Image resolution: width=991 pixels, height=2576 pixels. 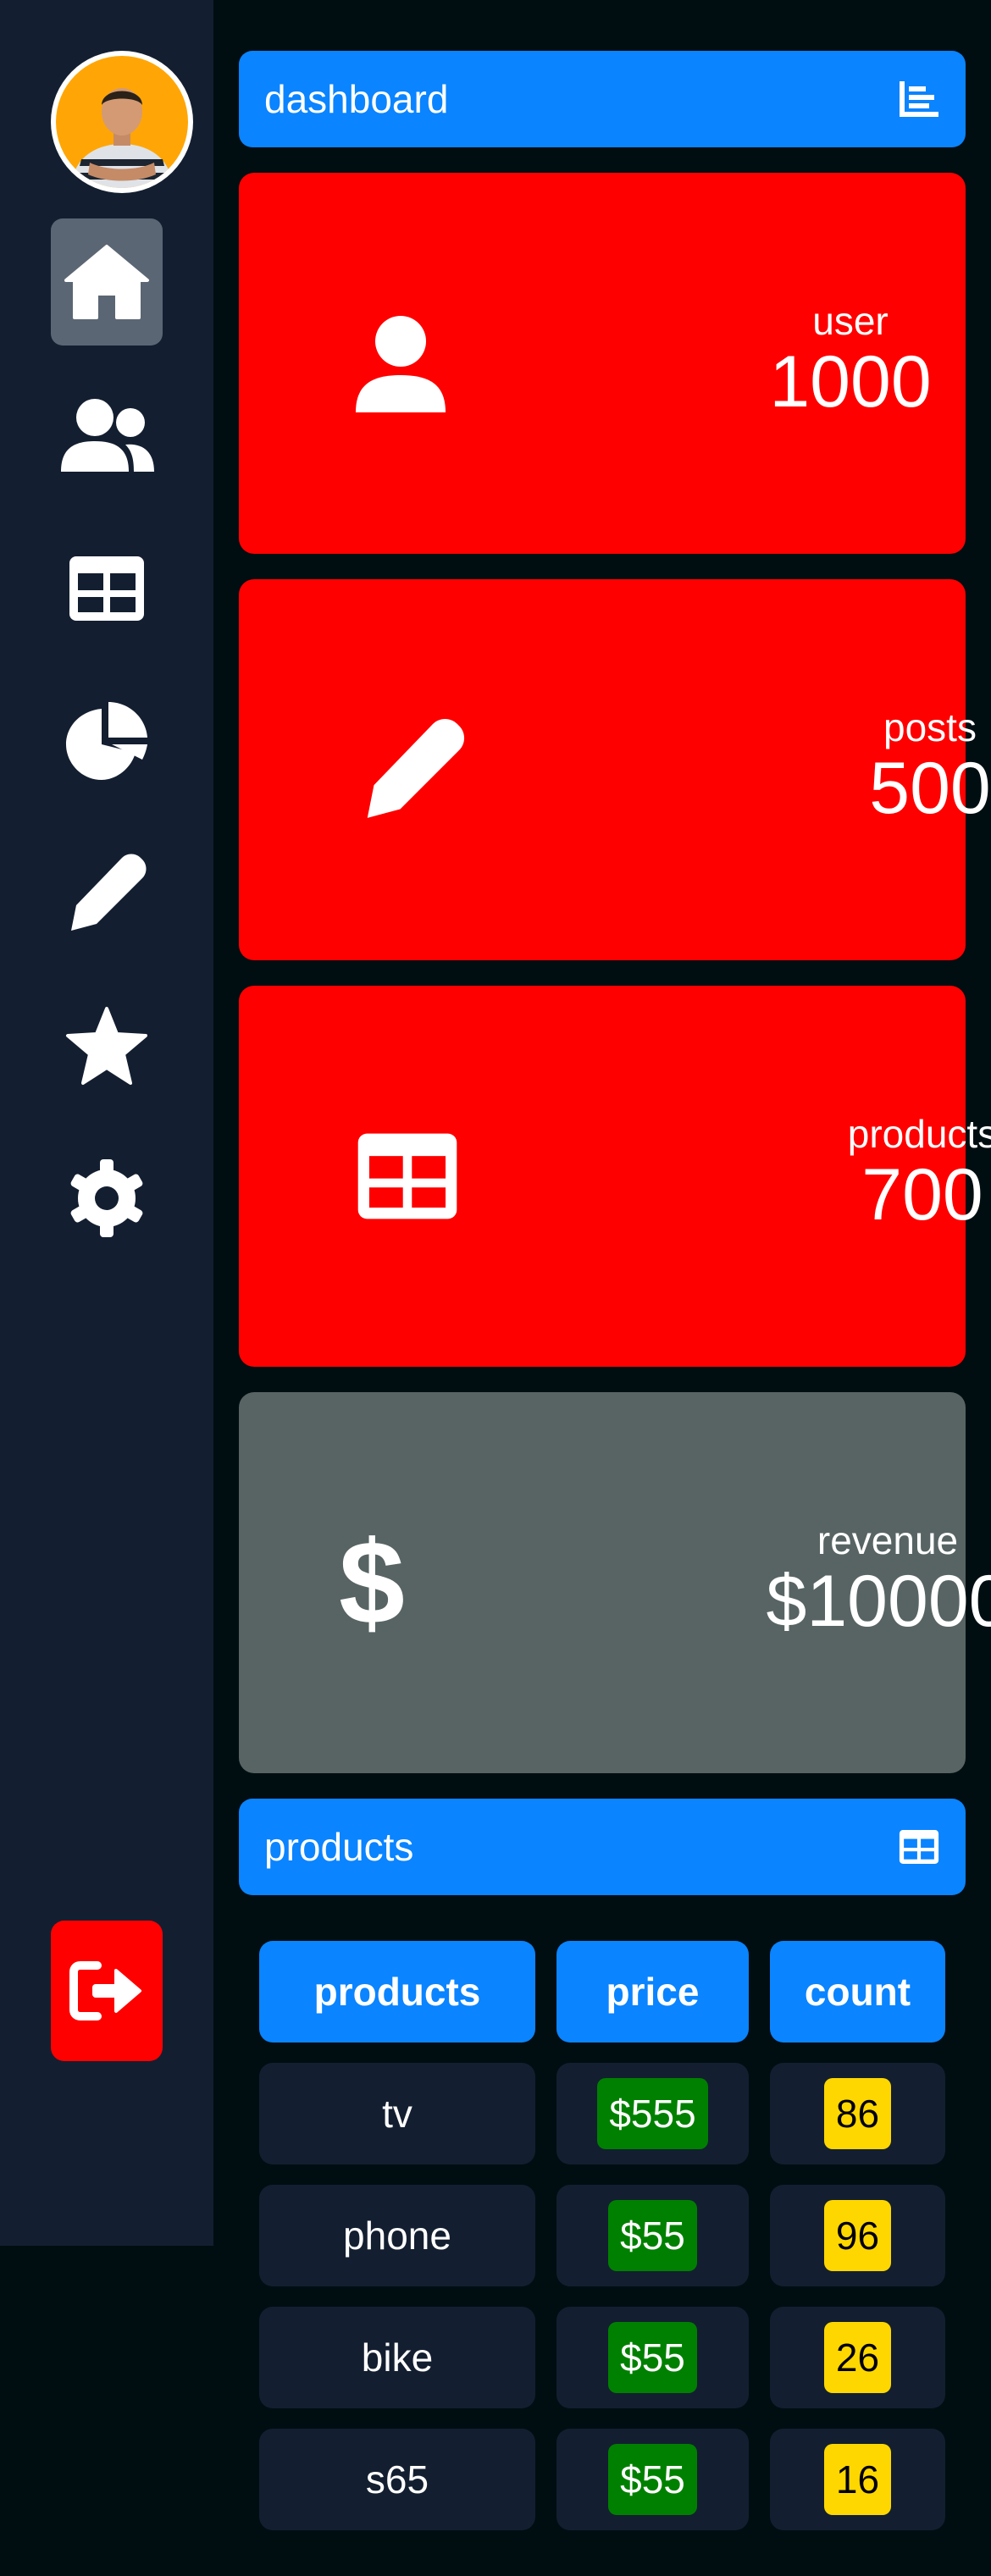 I want to click on sidebar-item-home, so click(x=107, y=281).